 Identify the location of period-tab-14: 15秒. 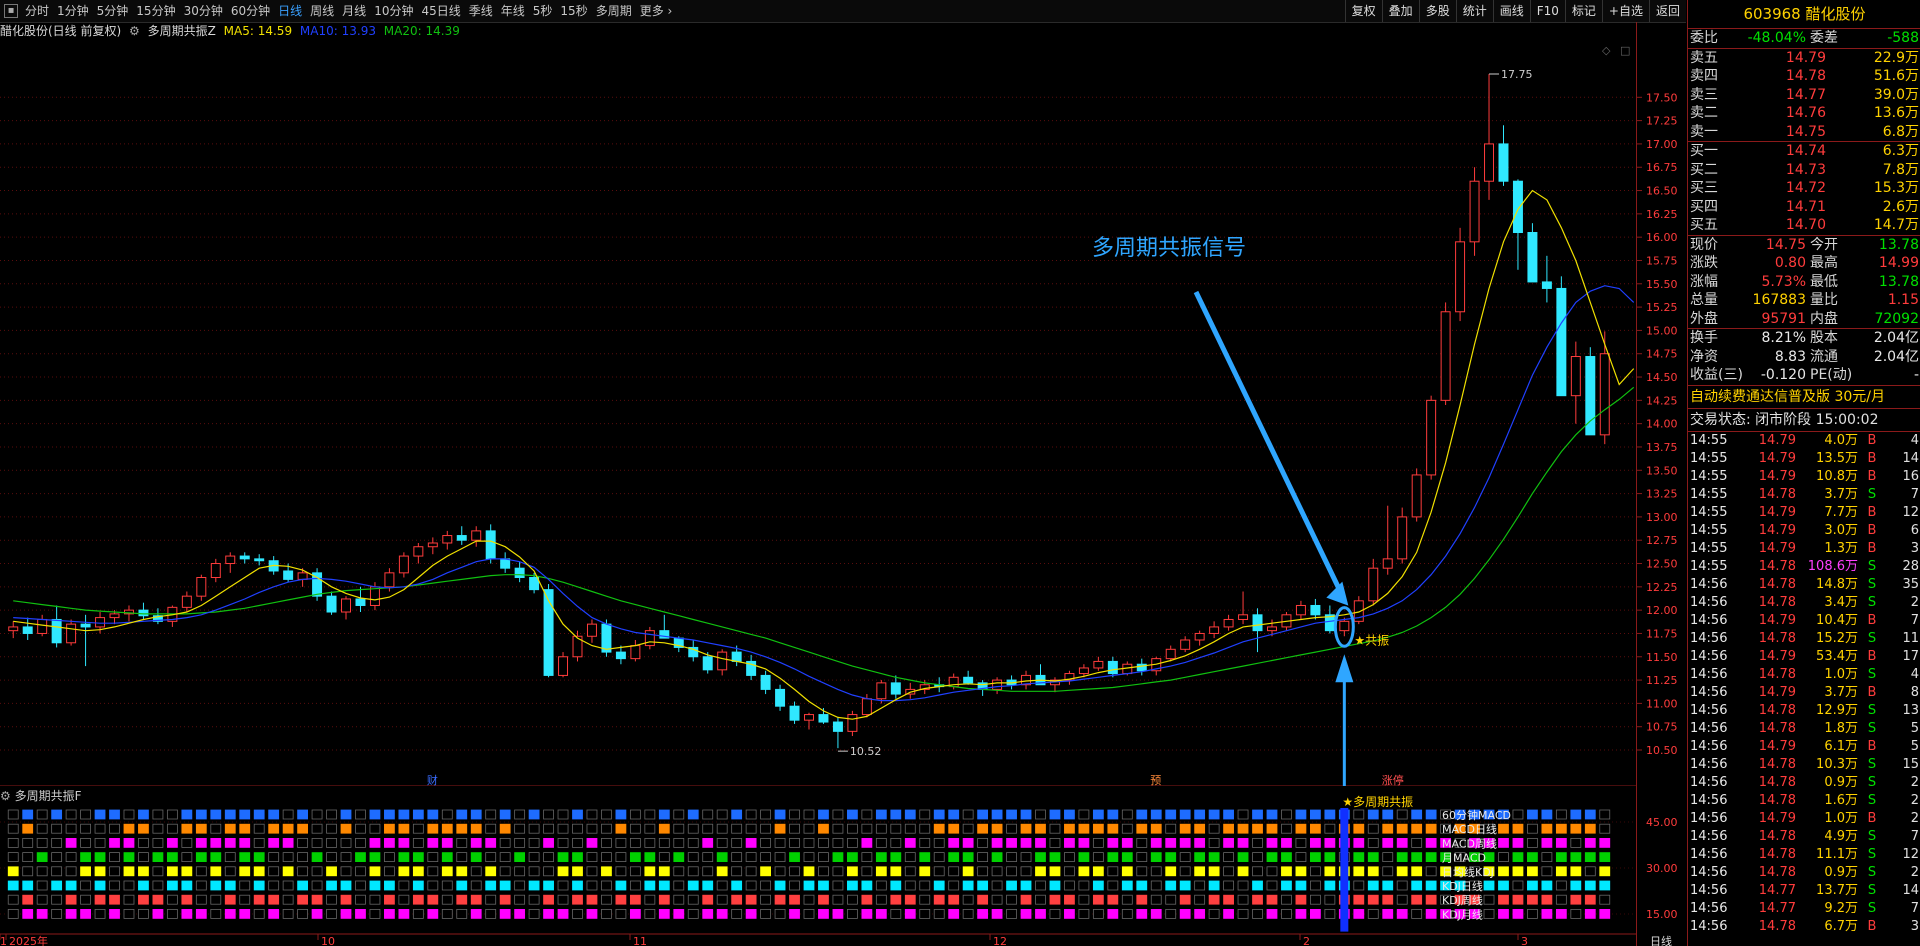
(573, 11).